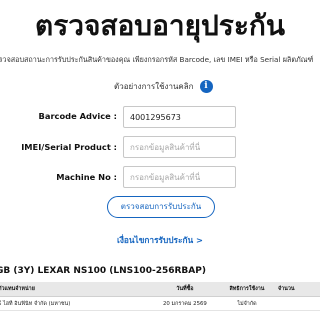 The width and height of the screenshot is (320, 320). I want to click on warranty-terms-link: เงื่อนไขการรับประกัน >, so click(160, 240).